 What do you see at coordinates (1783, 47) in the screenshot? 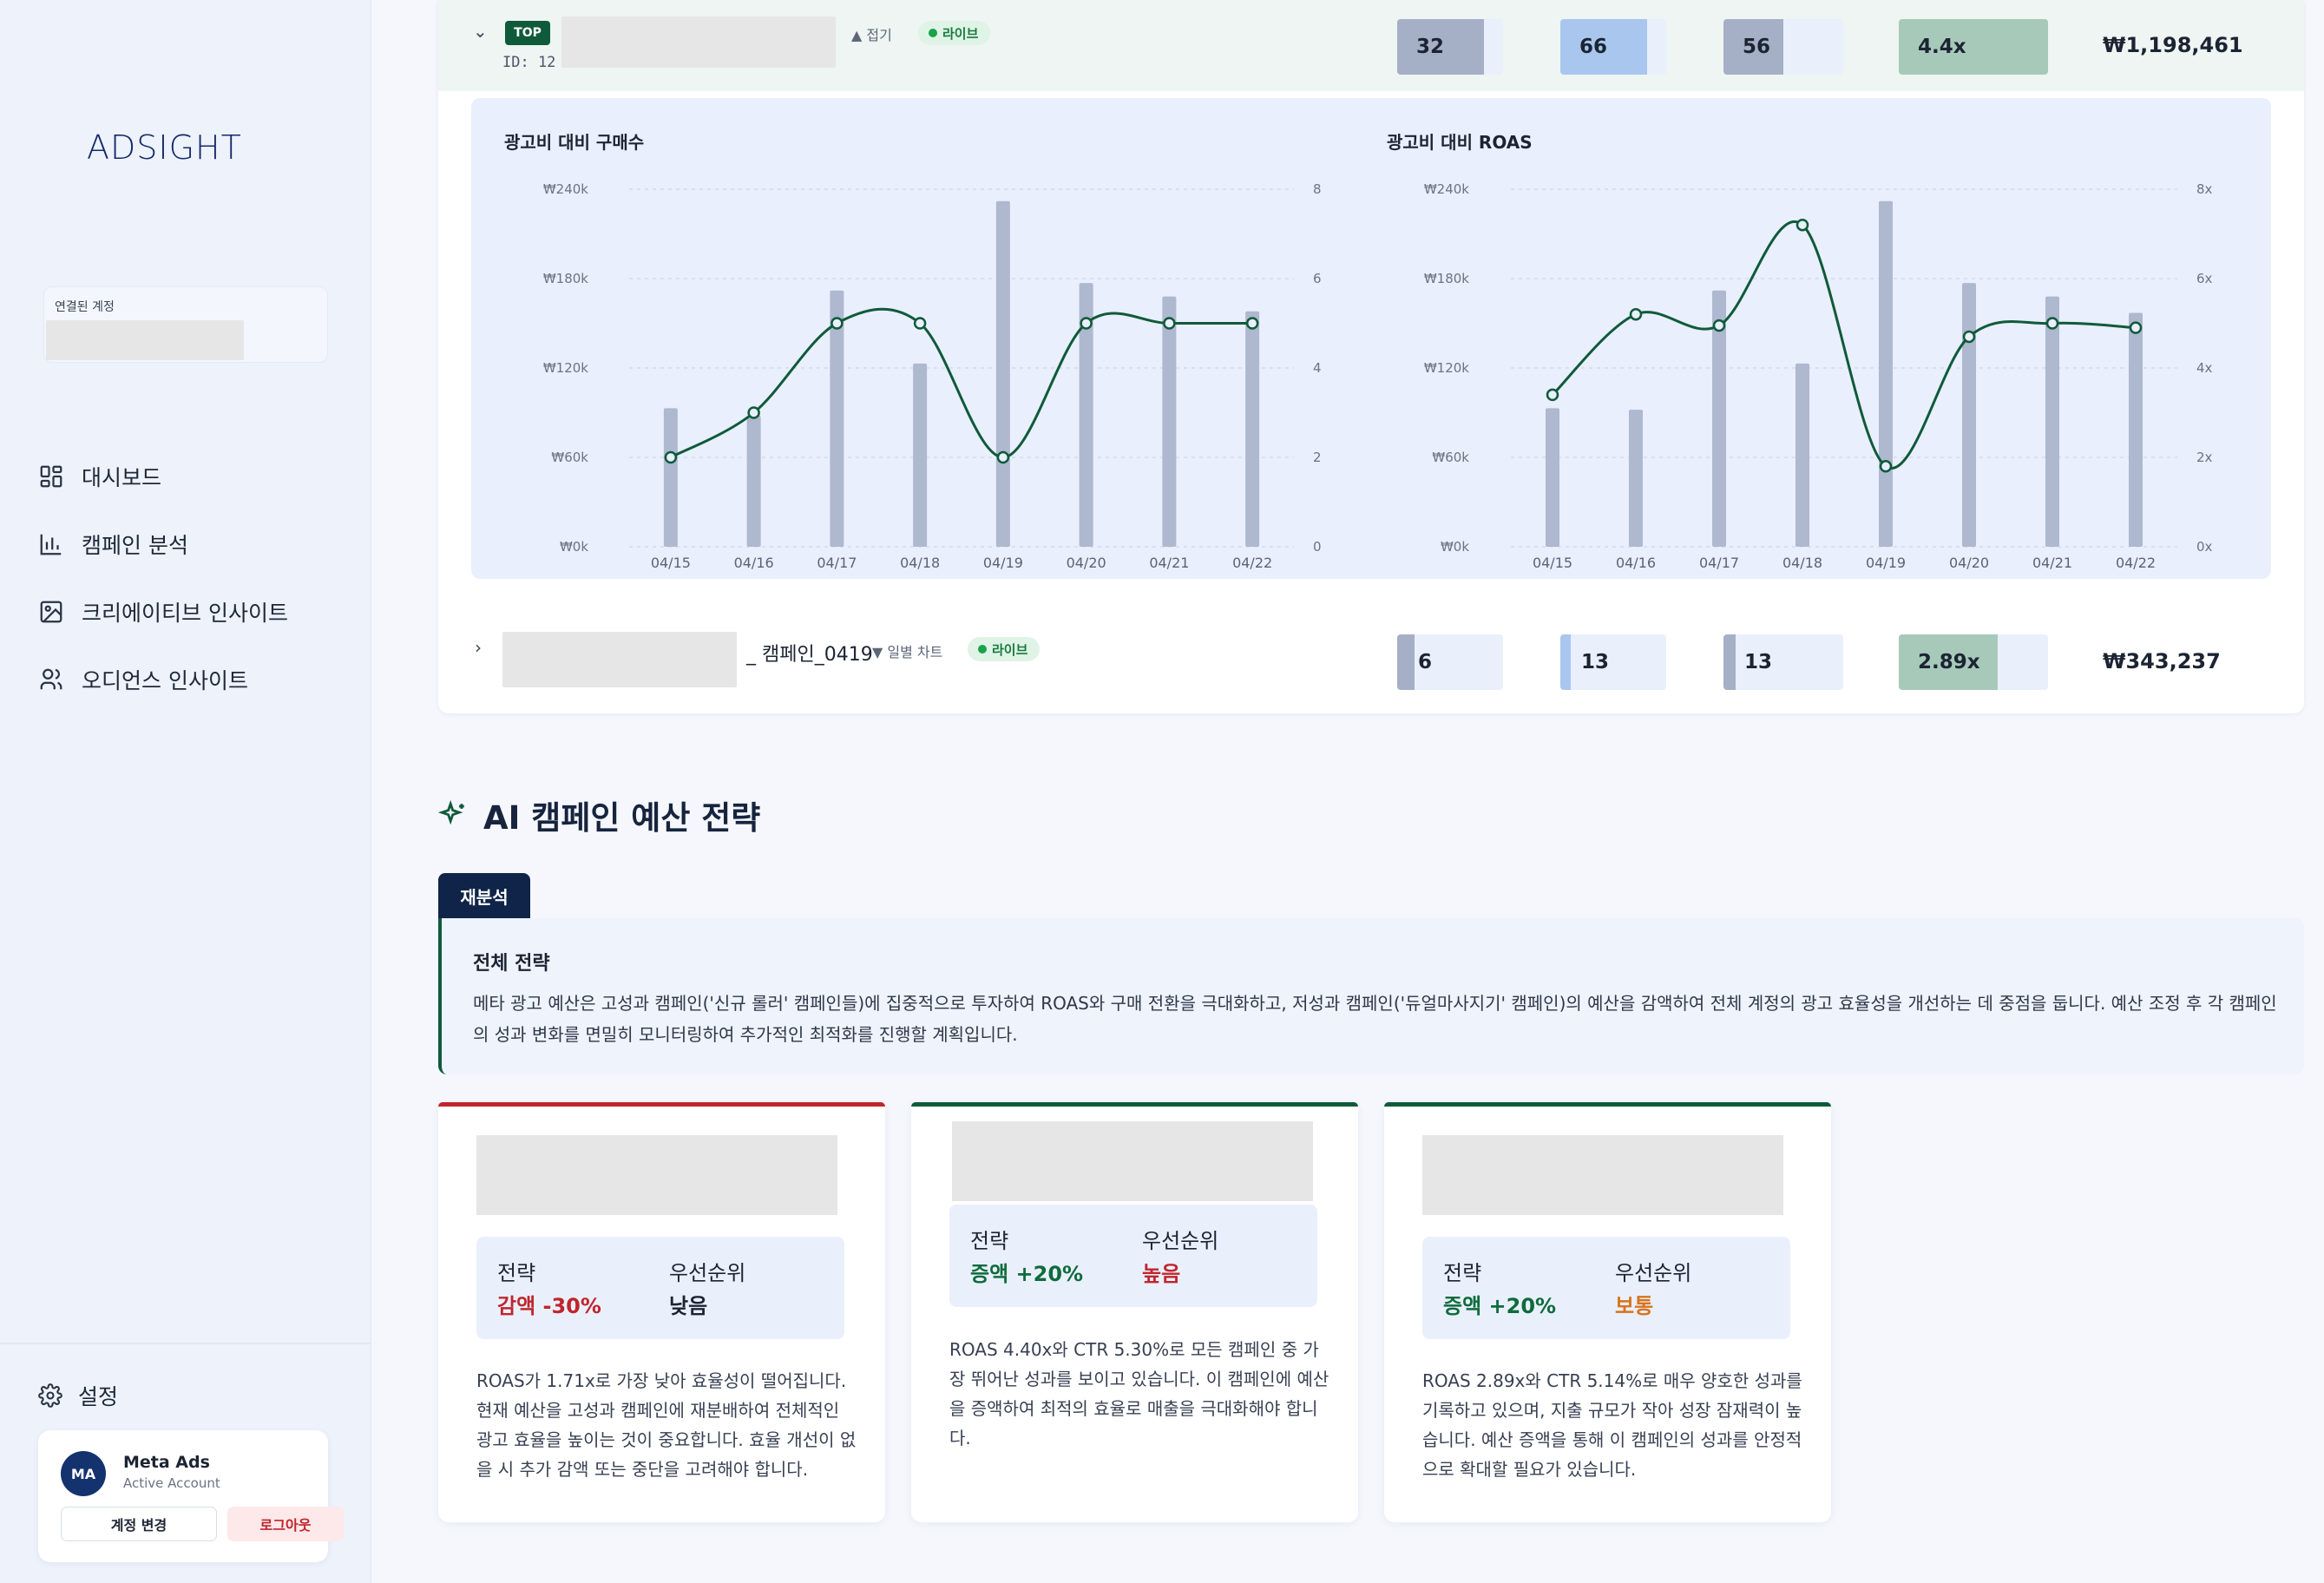
I see `metric-conversions: 56` at bounding box center [1783, 47].